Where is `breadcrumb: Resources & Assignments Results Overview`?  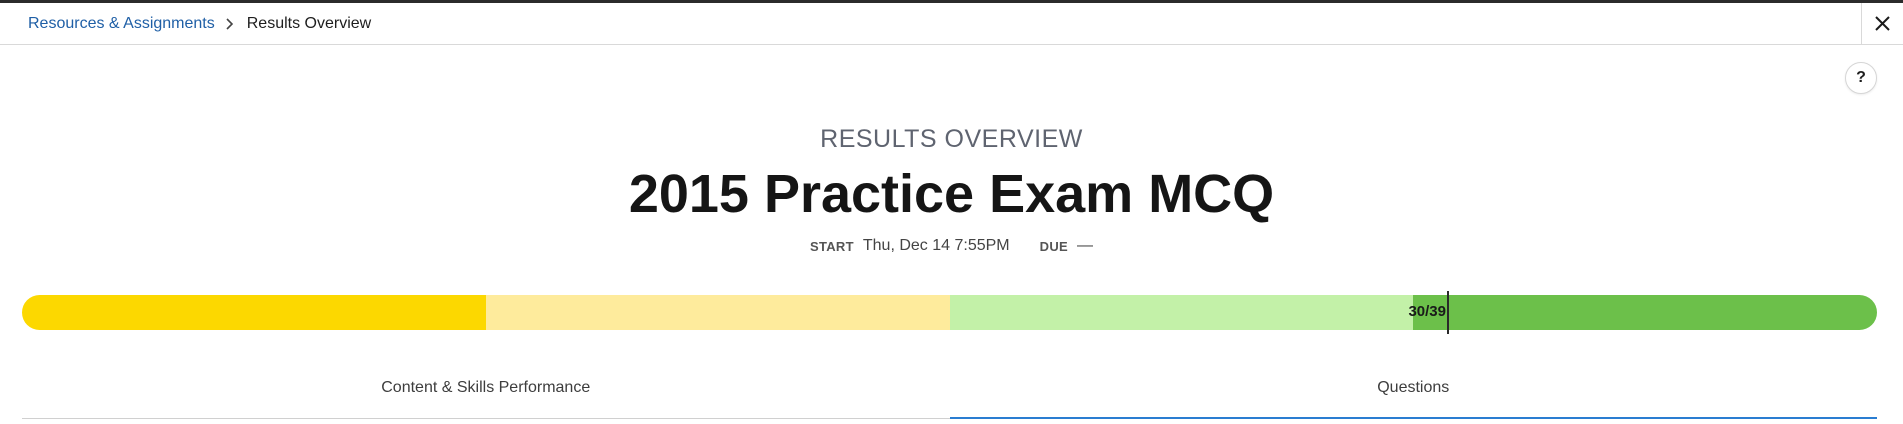 breadcrumb: Resources & Assignments Results Overview is located at coordinates (199, 24).